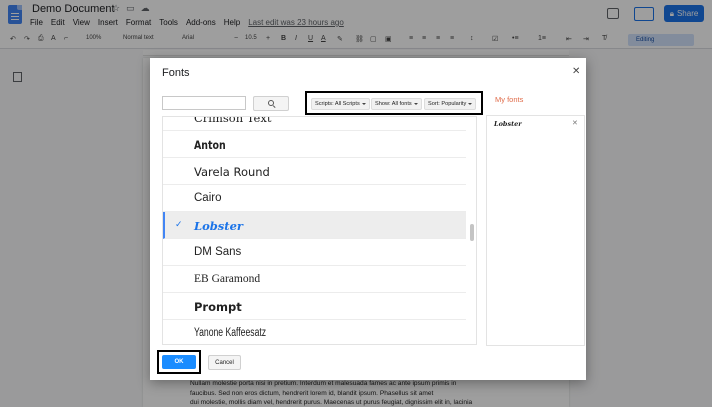  I want to click on font-row-yanone-kaffeesatz: Yanone Kaffeesatz, so click(314, 332).